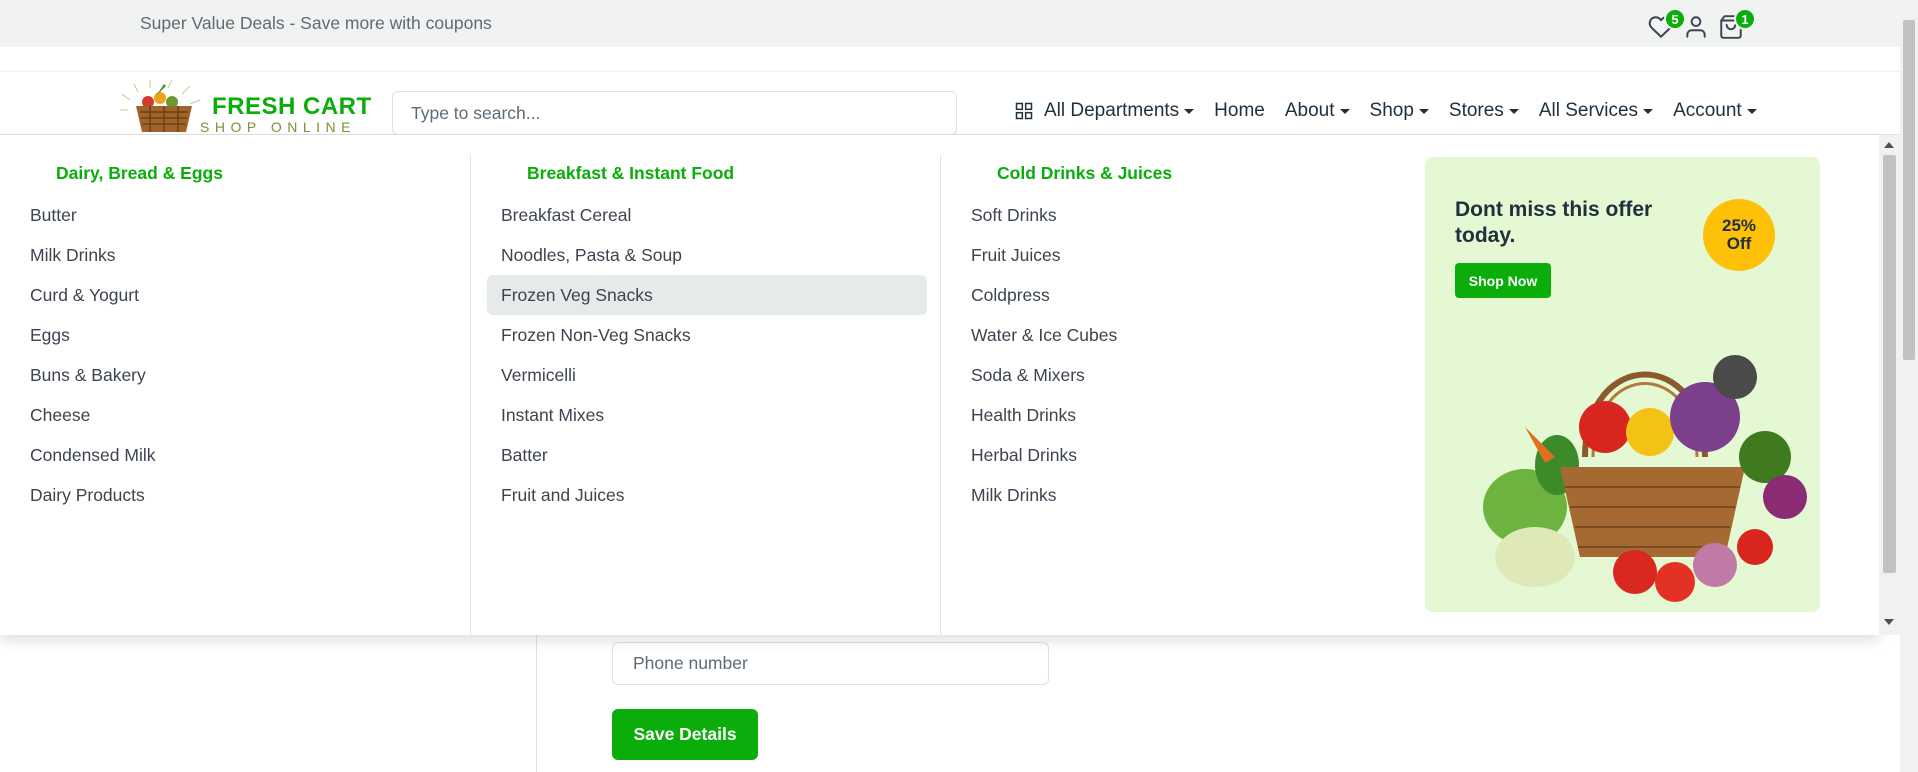 This screenshot has width=1918, height=772. I want to click on menu-item-hovered: Frozen Veg Snacks, so click(707, 295).